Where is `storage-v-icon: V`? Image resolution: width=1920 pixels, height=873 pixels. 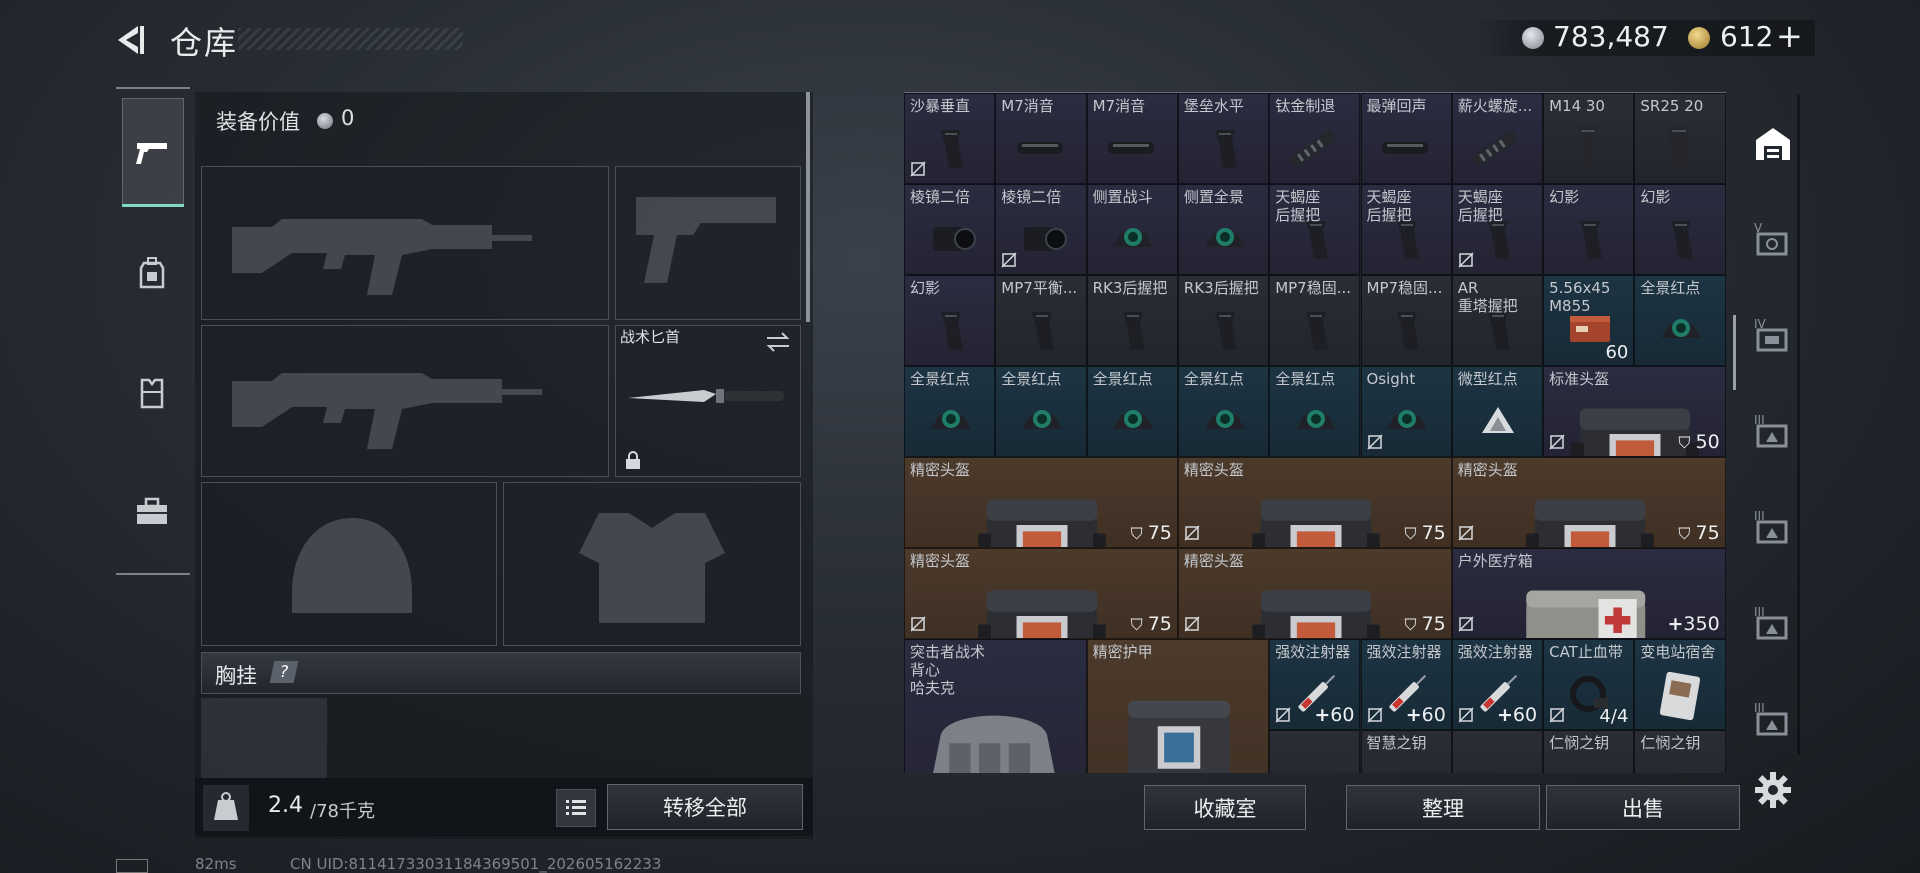 storage-v-icon: V is located at coordinates (1773, 239).